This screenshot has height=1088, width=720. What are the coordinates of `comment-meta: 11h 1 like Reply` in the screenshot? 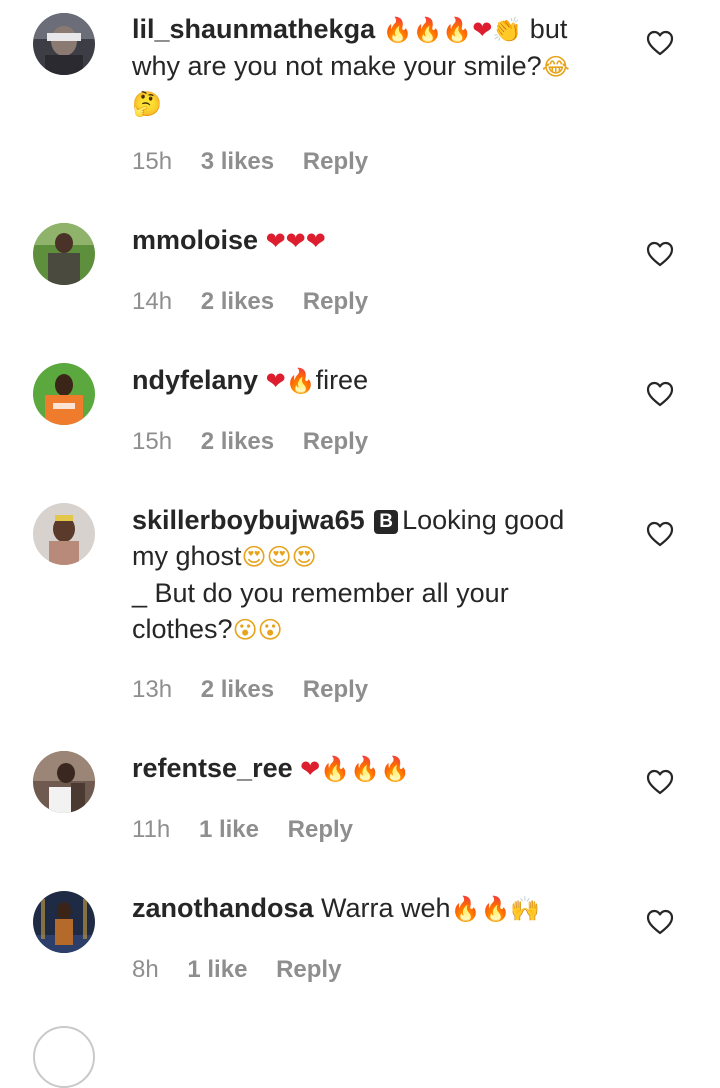 It's located at (242, 830).